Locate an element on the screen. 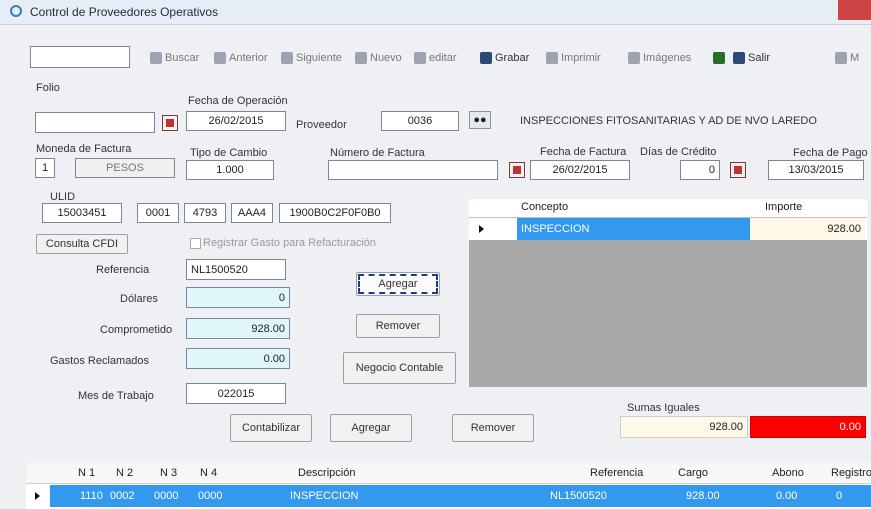 Image resolution: width=871 pixels, height=509 pixels. cell-n1: 1110 is located at coordinates (91, 496).